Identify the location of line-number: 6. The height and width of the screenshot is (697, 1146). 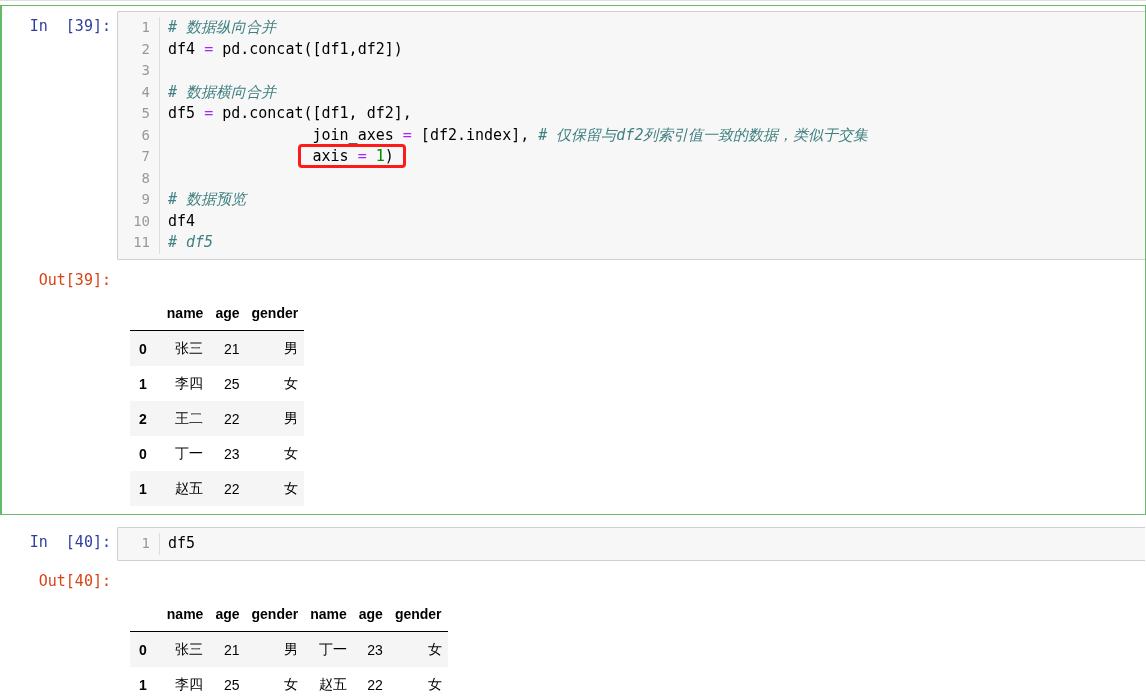
(145, 135).